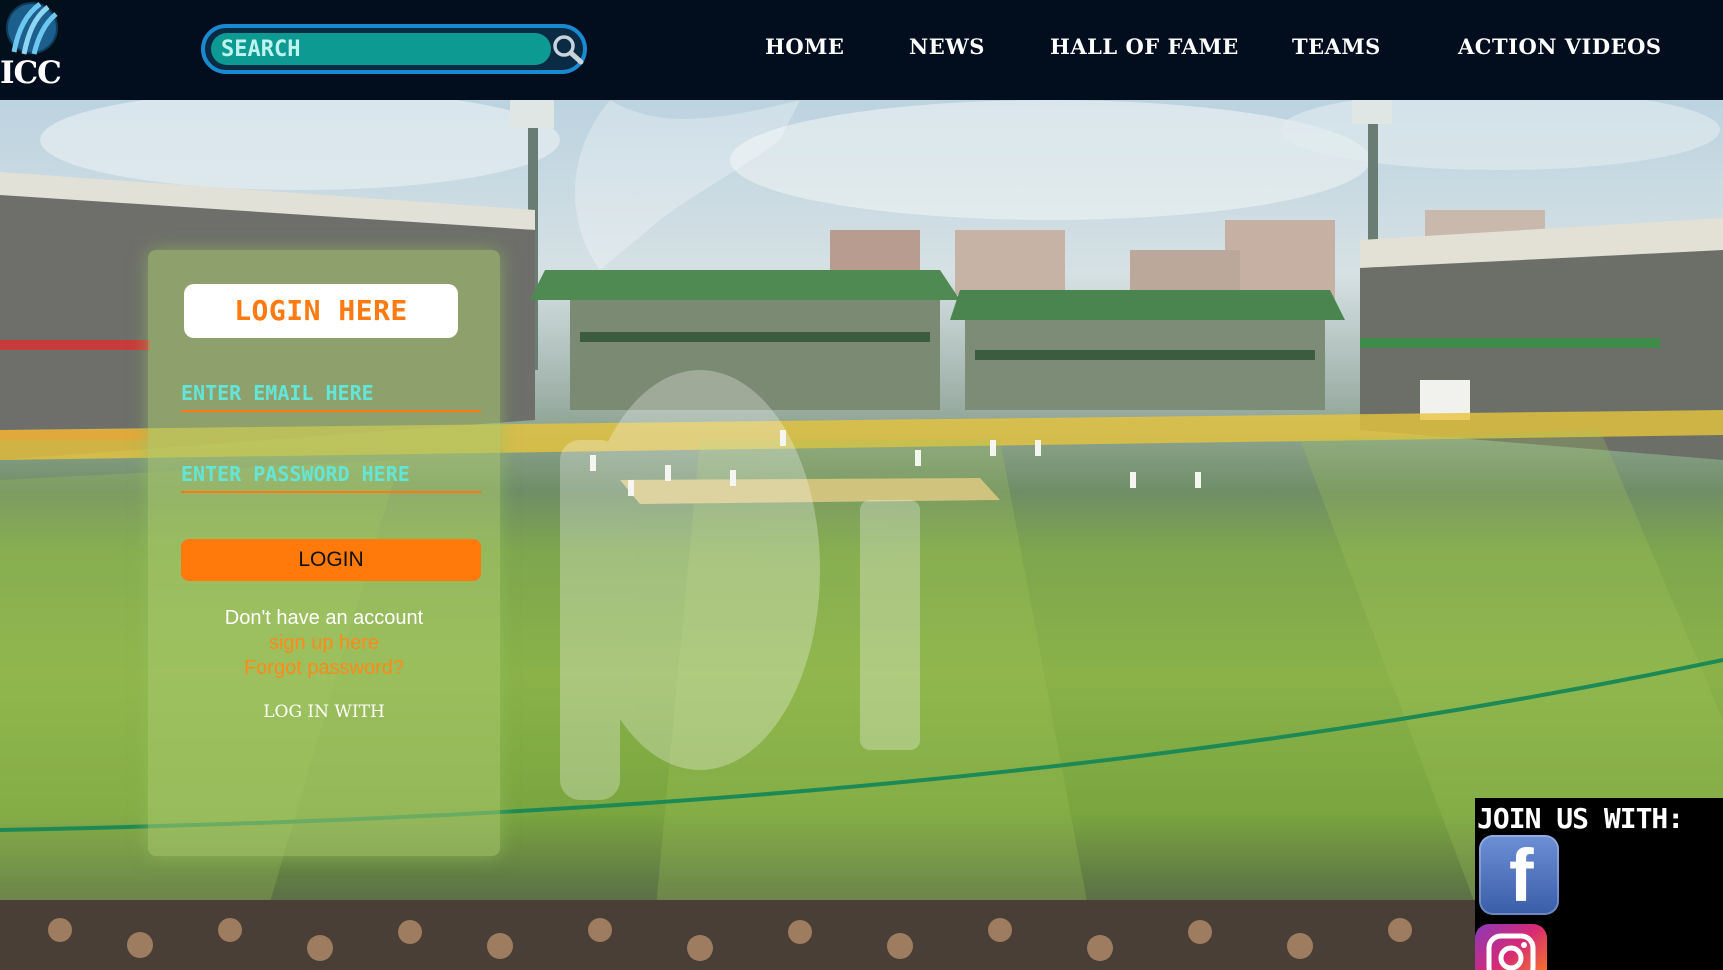 Image resolution: width=1723 pixels, height=970 pixels. Describe the element at coordinates (1580, 818) in the screenshot. I see `join-us-heading: JOIN US WITH:` at that location.